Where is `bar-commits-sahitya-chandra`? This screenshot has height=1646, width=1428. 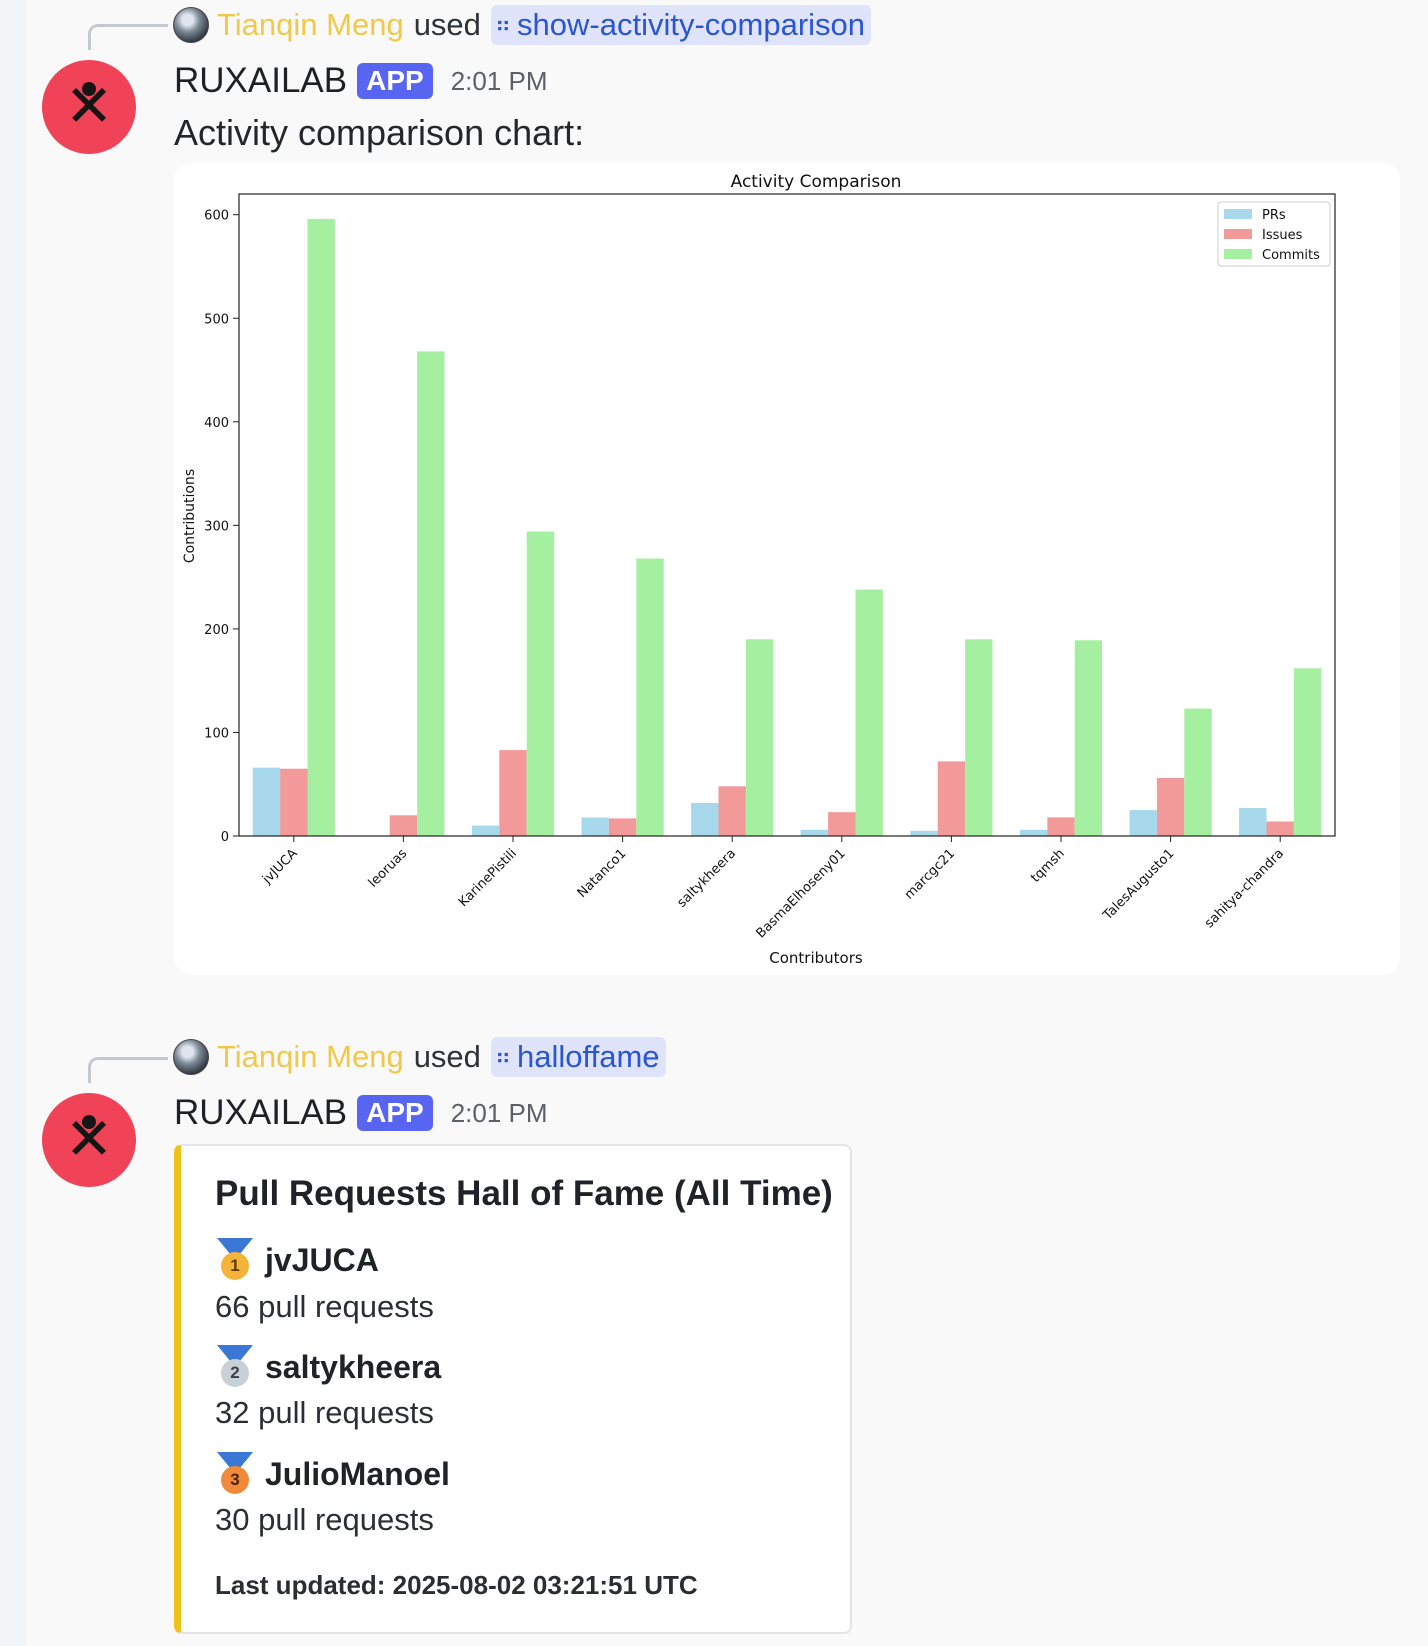
bar-commits-sahitya-chandra is located at coordinates (1307, 752).